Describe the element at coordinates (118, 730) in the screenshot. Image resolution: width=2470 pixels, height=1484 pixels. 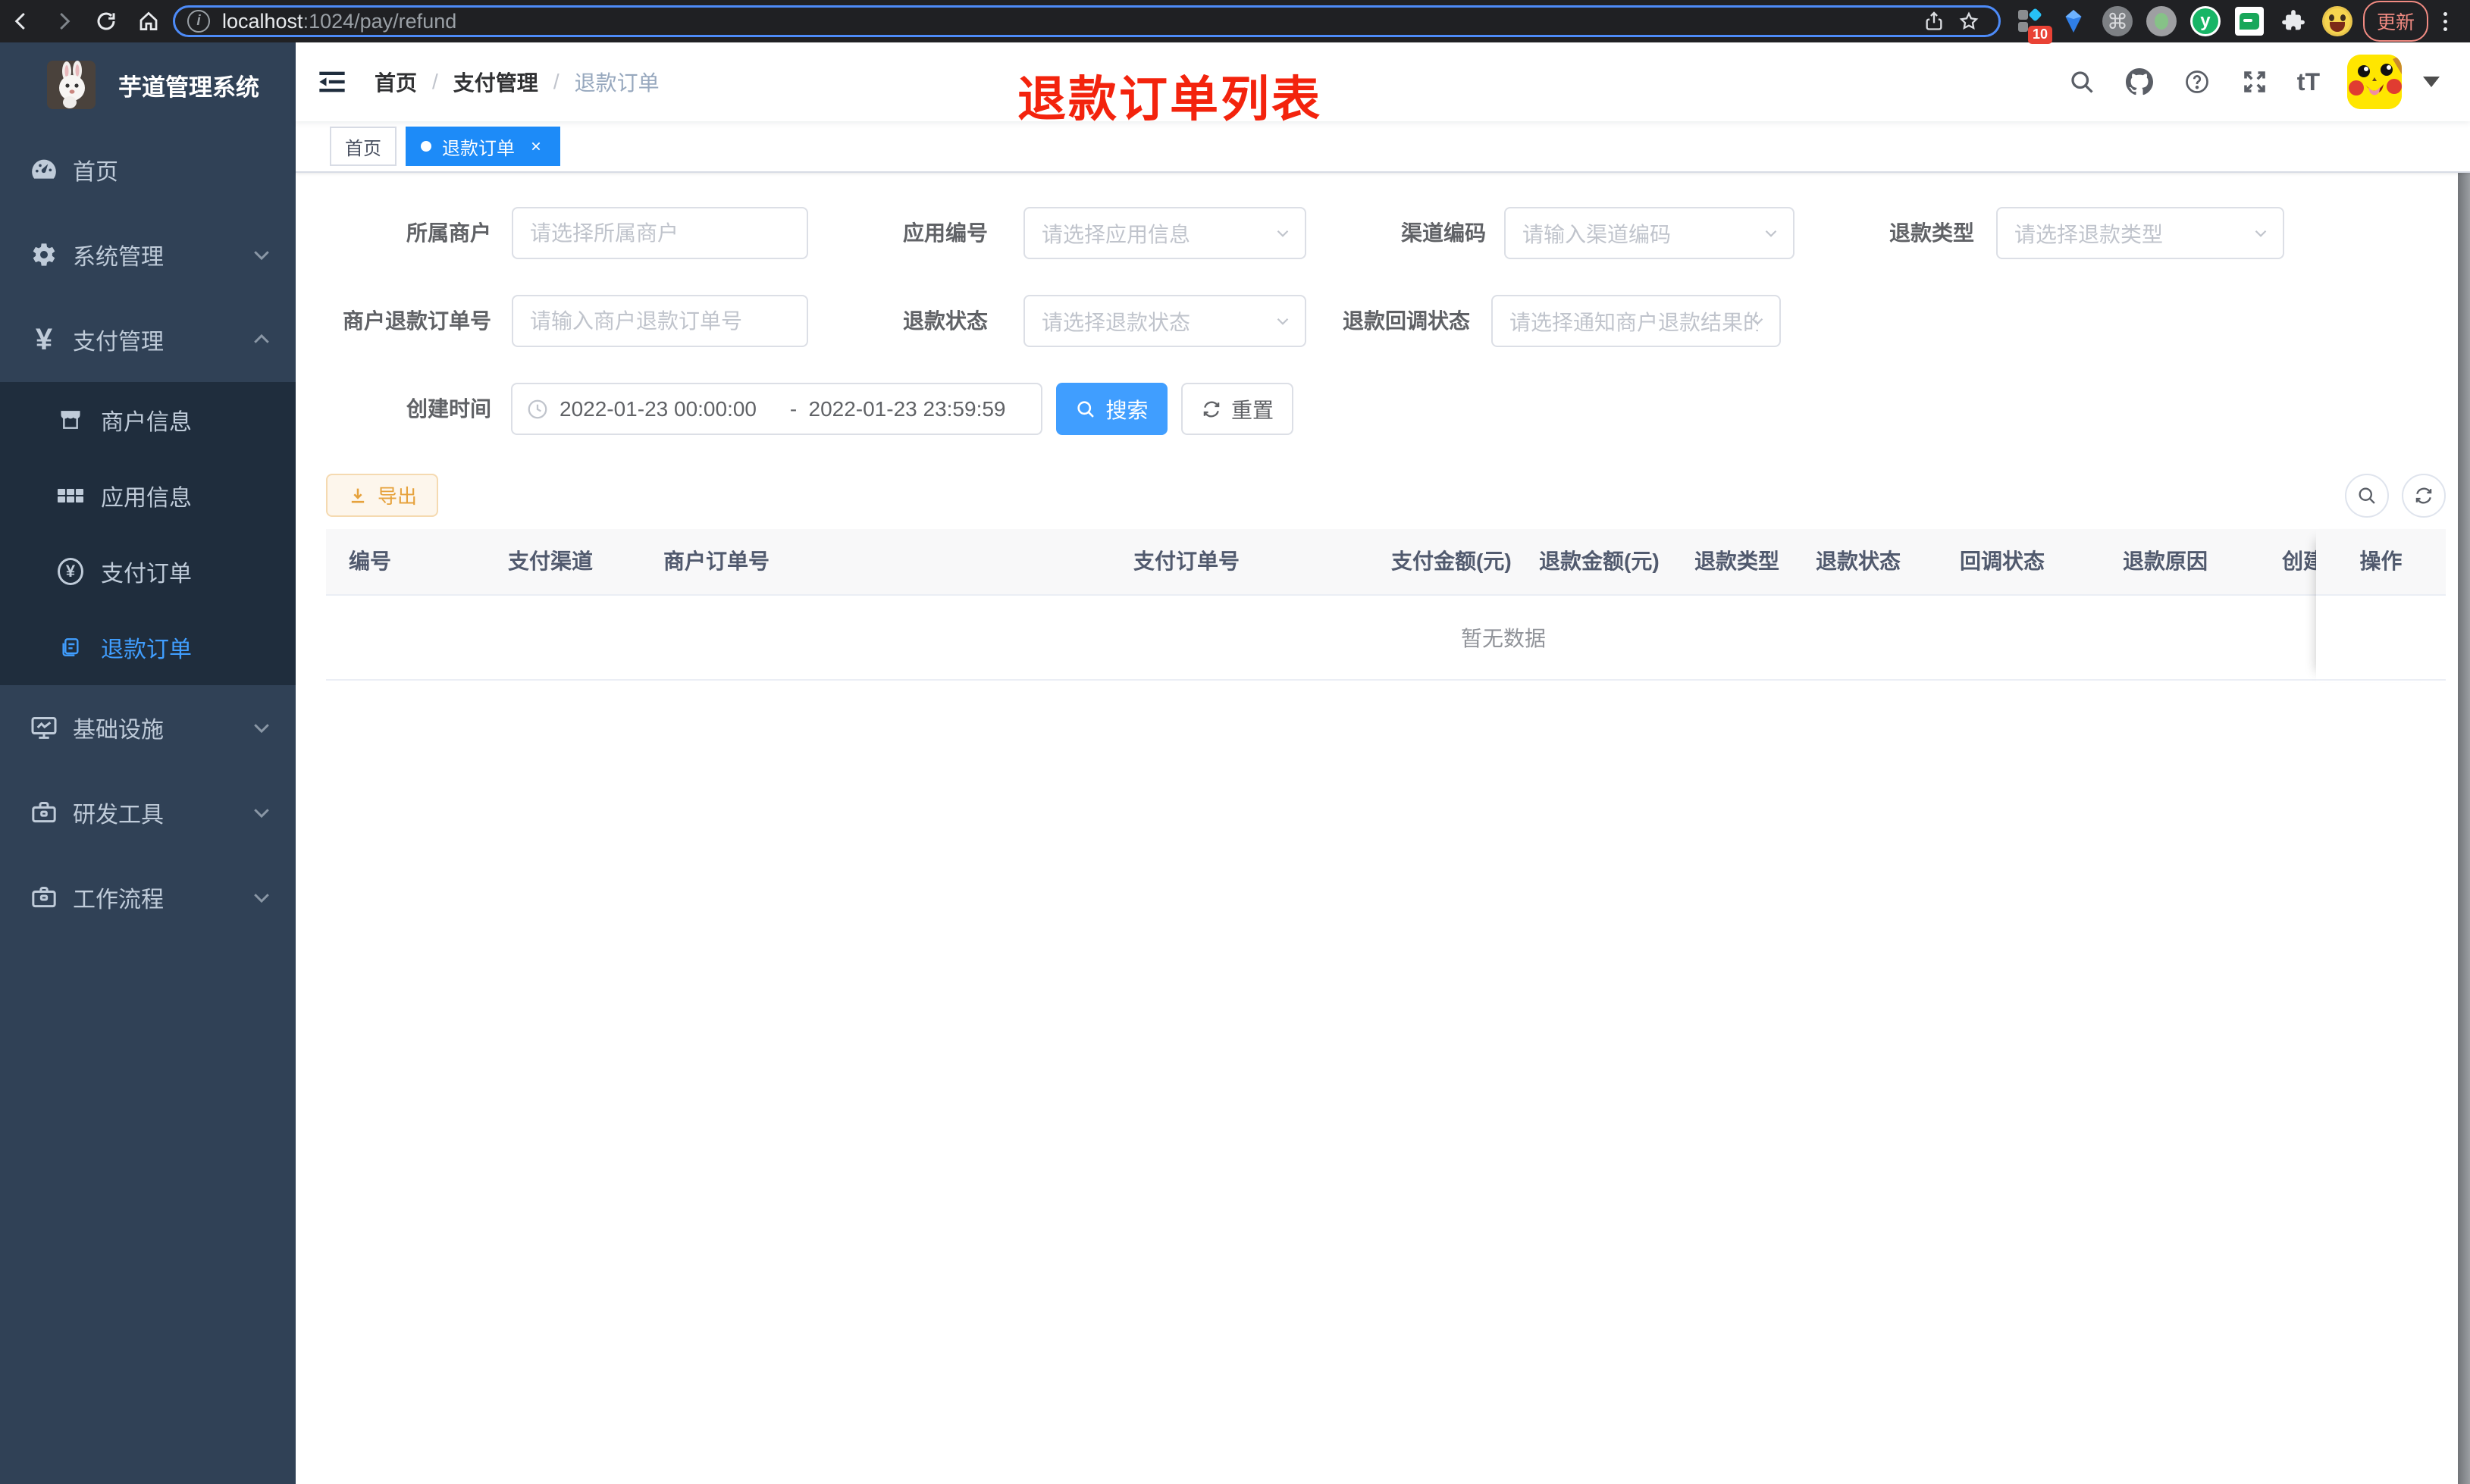
I see `sidebar-item-label: 基础设施` at that location.